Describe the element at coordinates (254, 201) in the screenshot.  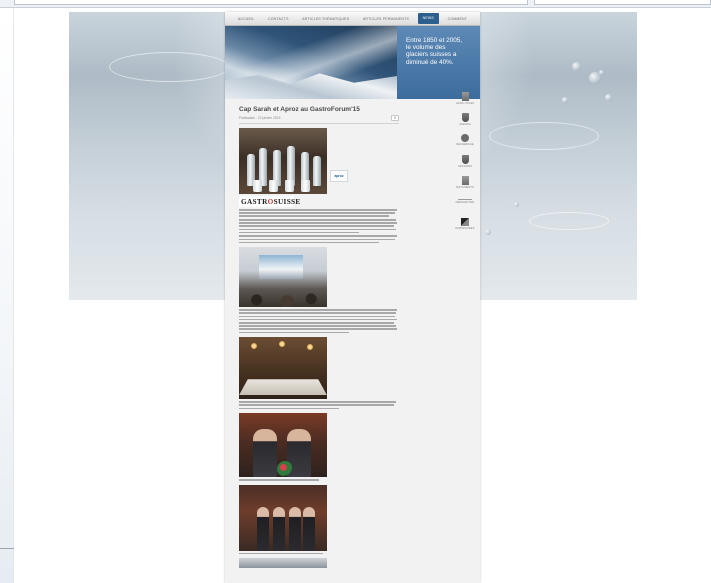
I see `gastrosuisse-logo-left: GASTR` at that location.